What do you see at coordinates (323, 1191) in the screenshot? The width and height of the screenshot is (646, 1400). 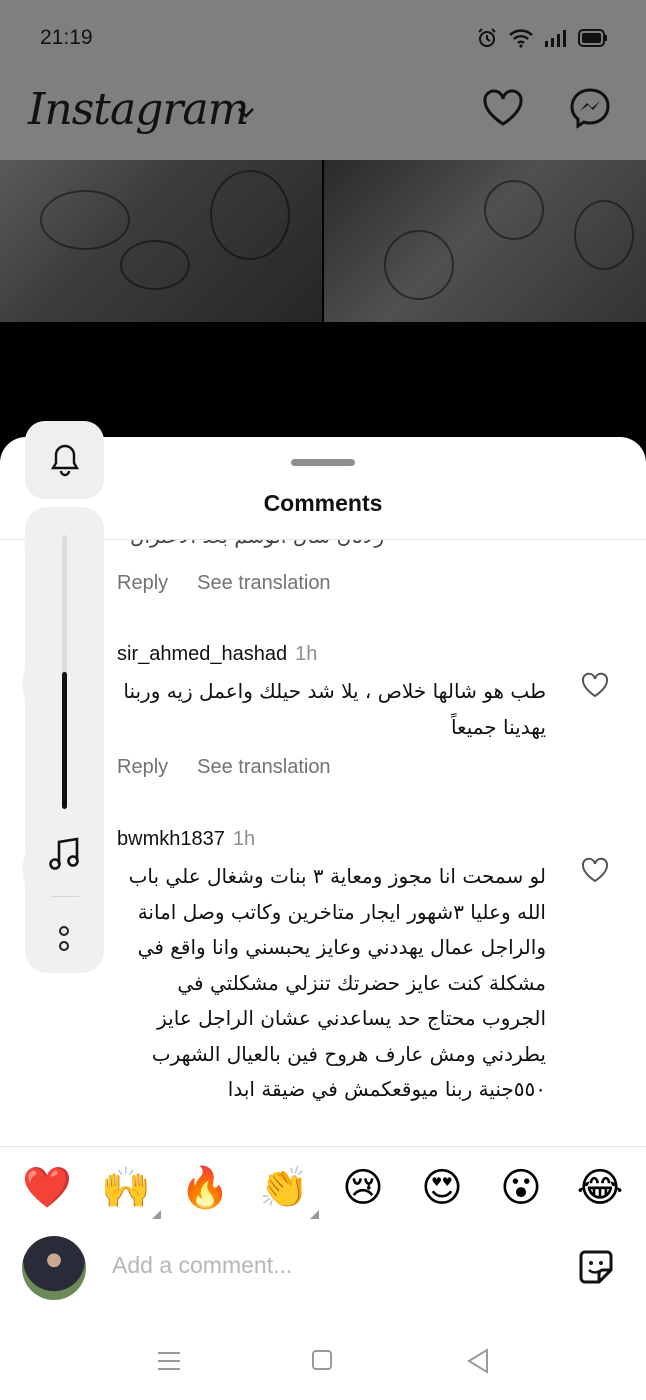 I see `emoji-reaction-bar: ❤️ 🙌 🔥 👏 😢 😍 😮 😂` at bounding box center [323, 1191].